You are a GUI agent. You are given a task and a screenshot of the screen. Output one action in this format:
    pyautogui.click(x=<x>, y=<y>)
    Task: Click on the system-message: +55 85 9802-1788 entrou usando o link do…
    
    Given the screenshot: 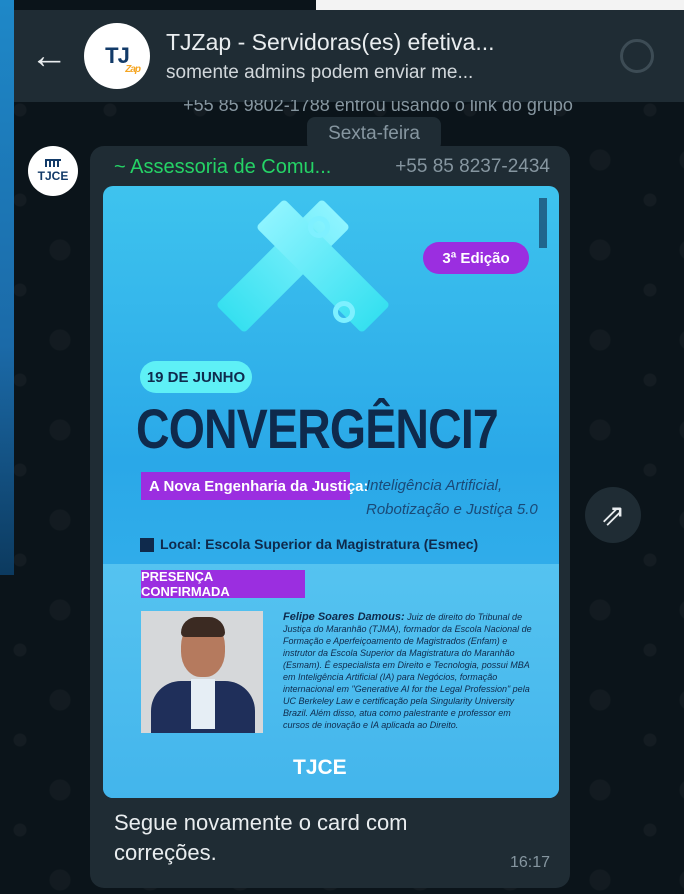 What is the action you would take?
    pyautogui.click(x=378, y=107)
    